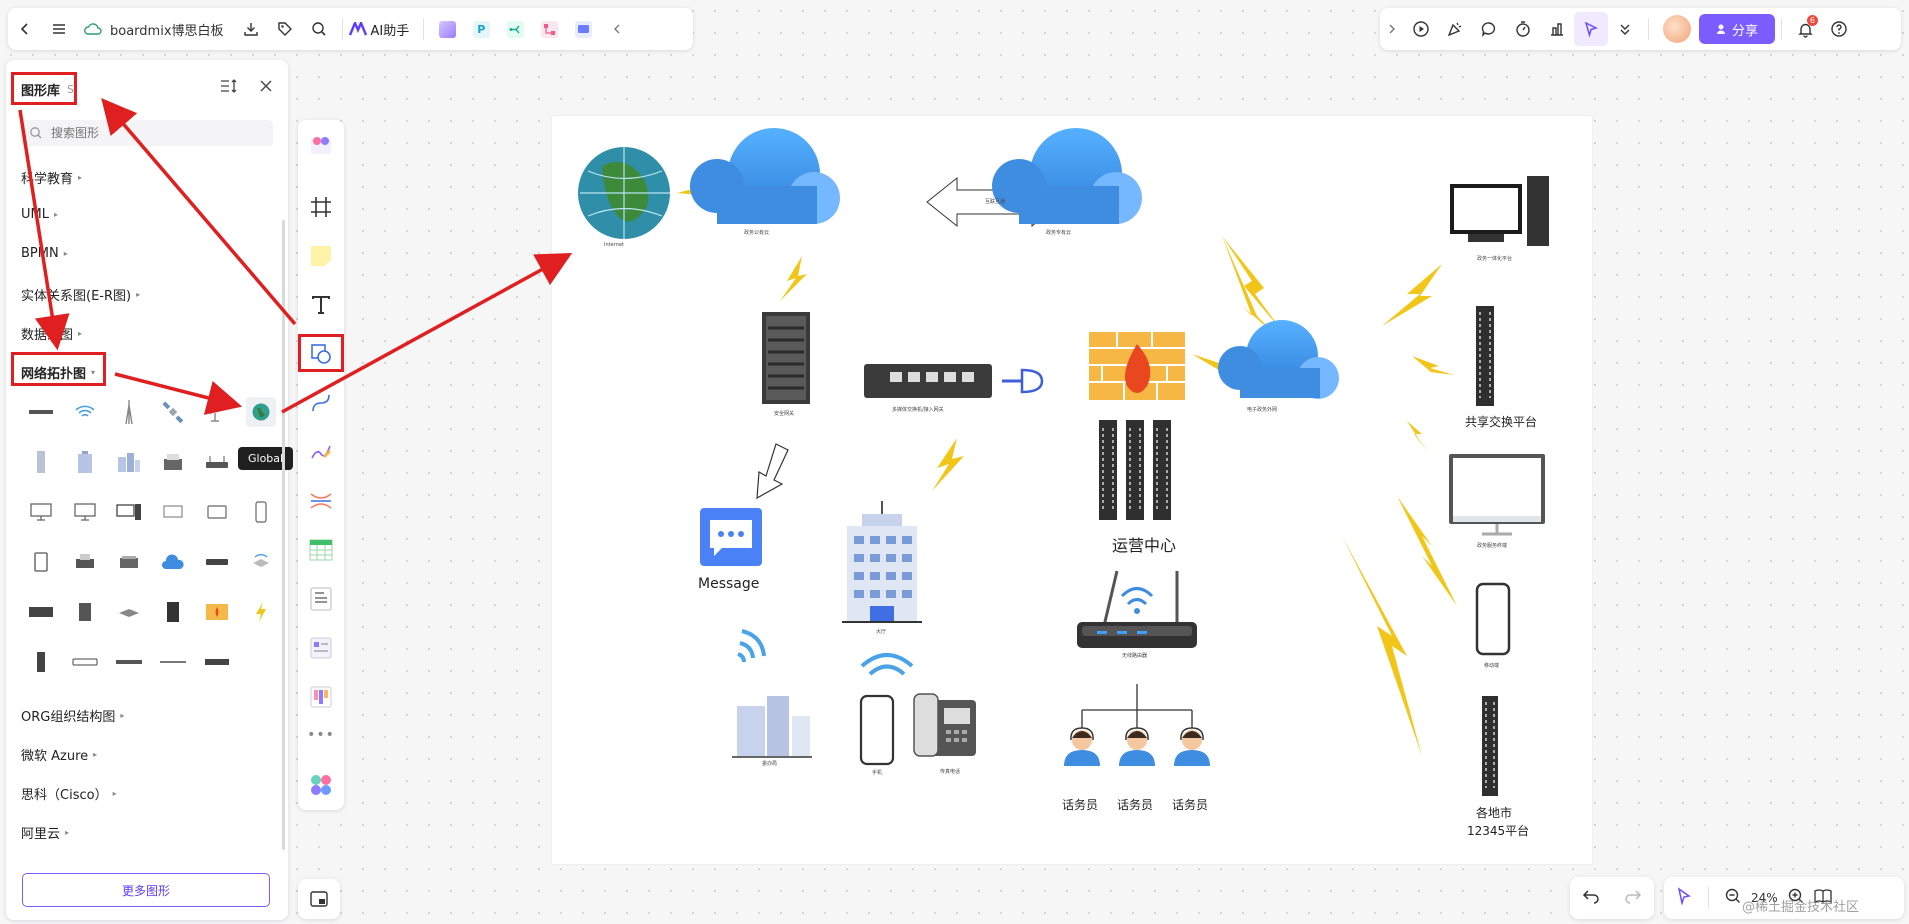 This screenshot has width=1909, height=924. Describe the element at coordinates (217, 512) in the screenshot. I see `shape-tablet-icon` at that location.